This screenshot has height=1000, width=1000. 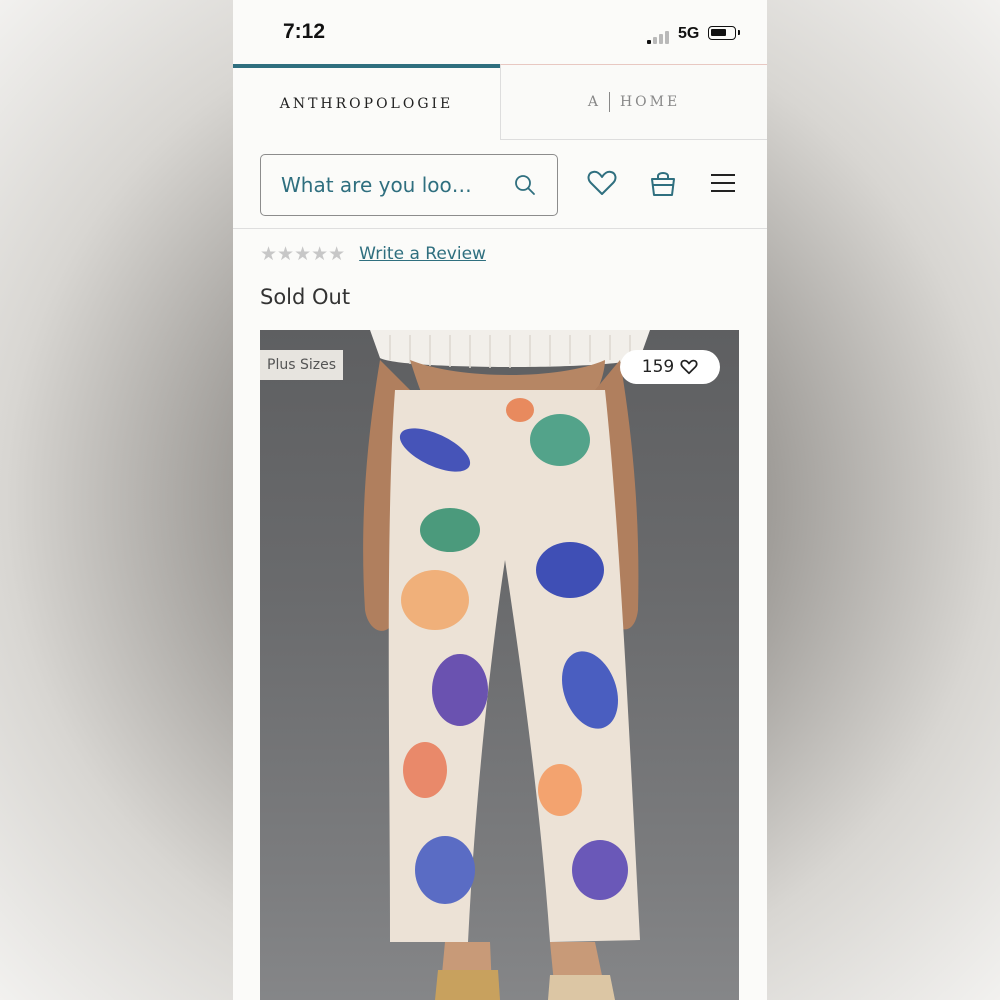 What do you see at coordinates (500, 228) in the screenshot?
I see `header-divider` at bounding box center [500, 228].